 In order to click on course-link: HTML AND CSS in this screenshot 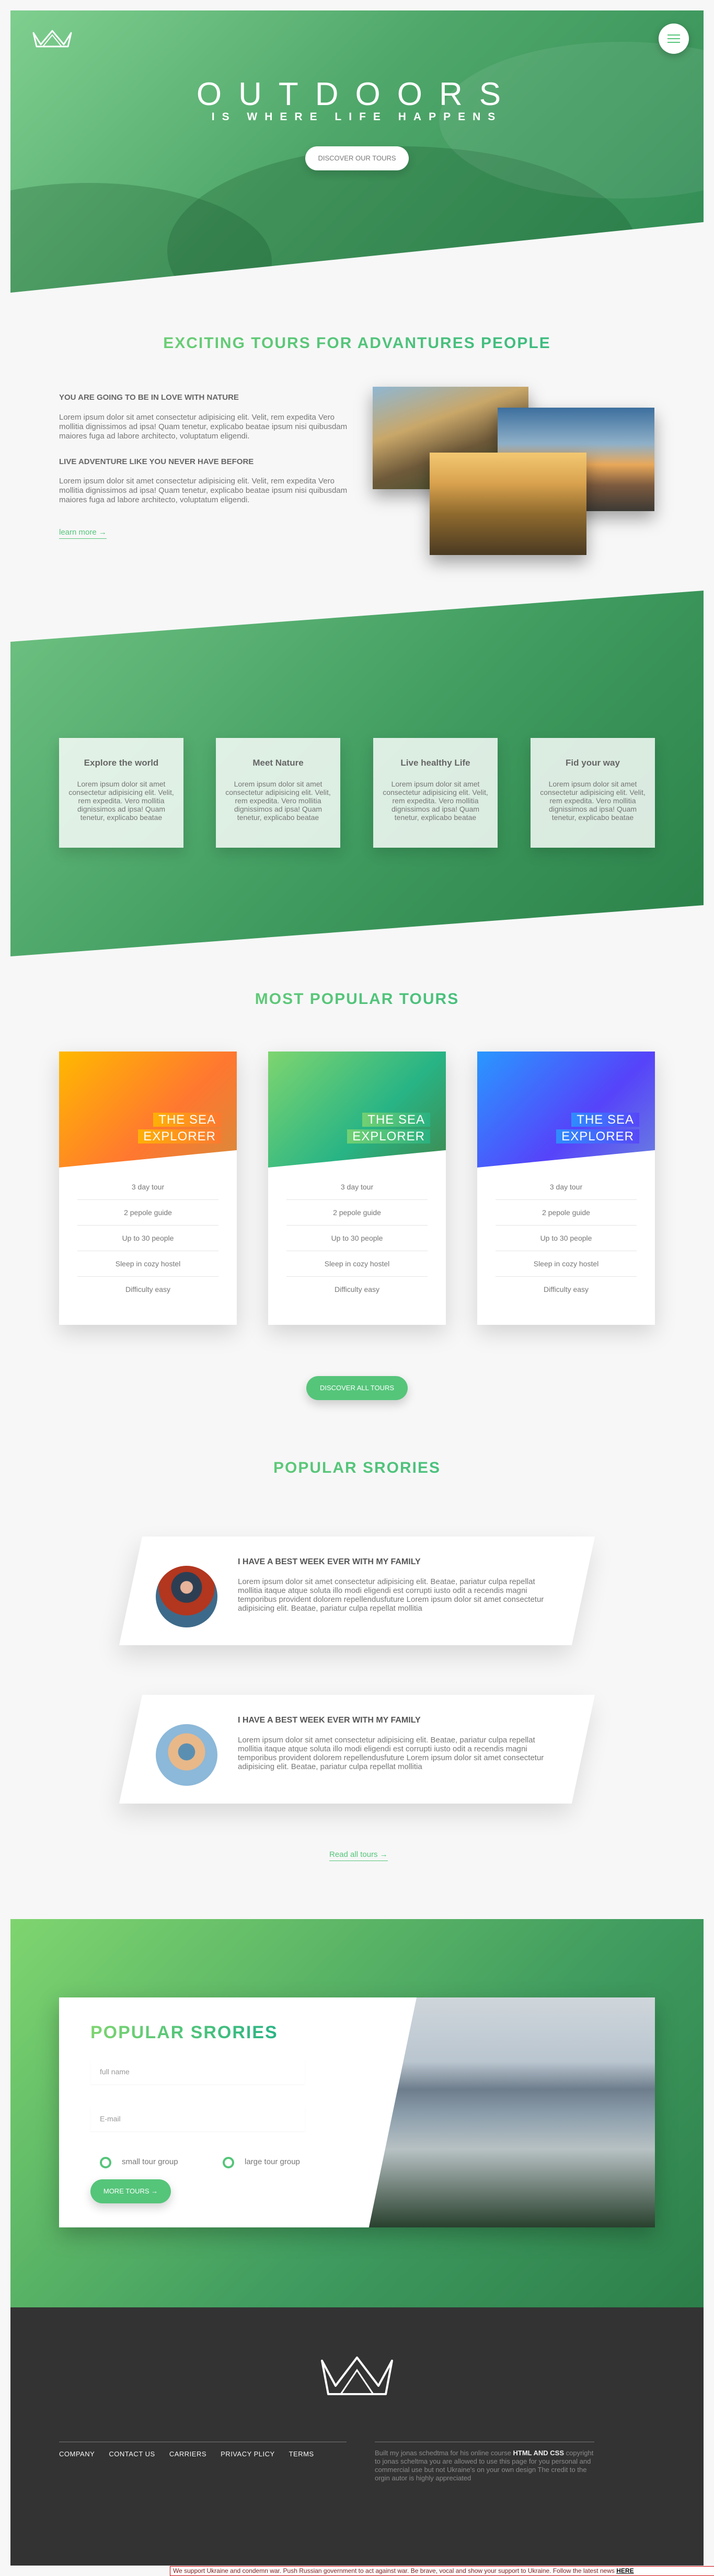, I will do `click(539, 2453)`.